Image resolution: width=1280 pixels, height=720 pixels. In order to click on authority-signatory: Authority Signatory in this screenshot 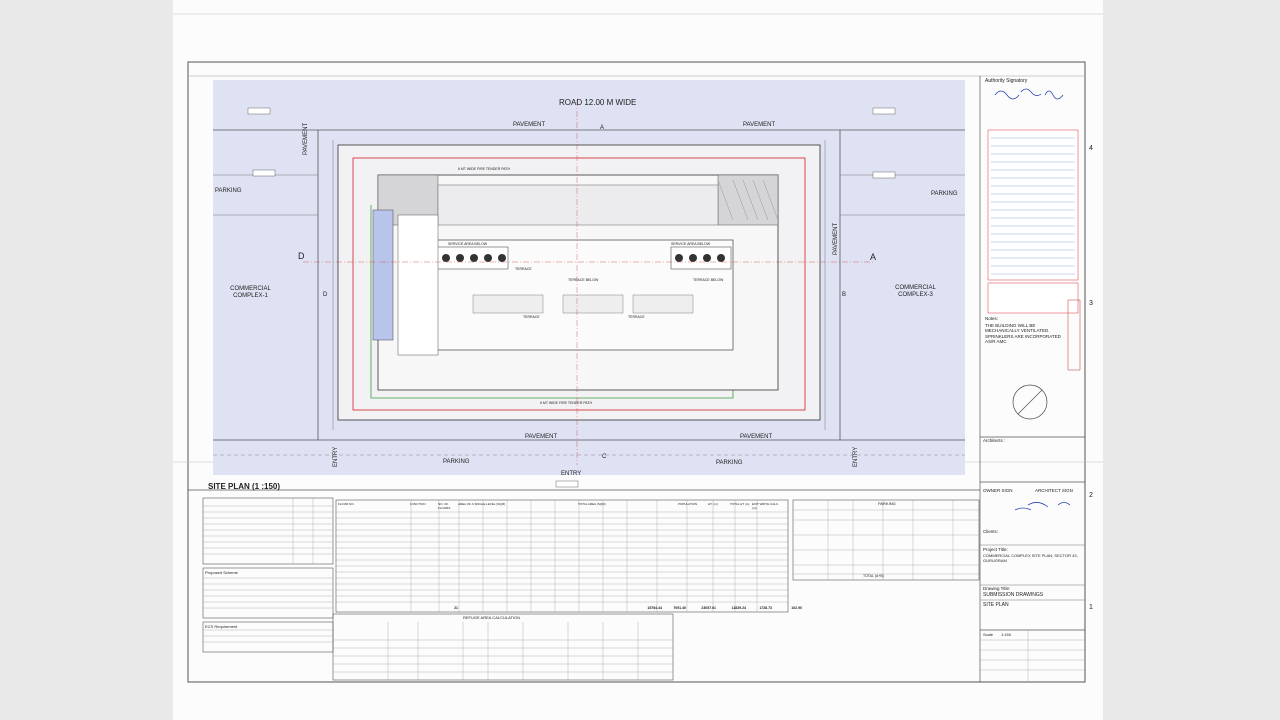, I will do `click(1006, 81)`.